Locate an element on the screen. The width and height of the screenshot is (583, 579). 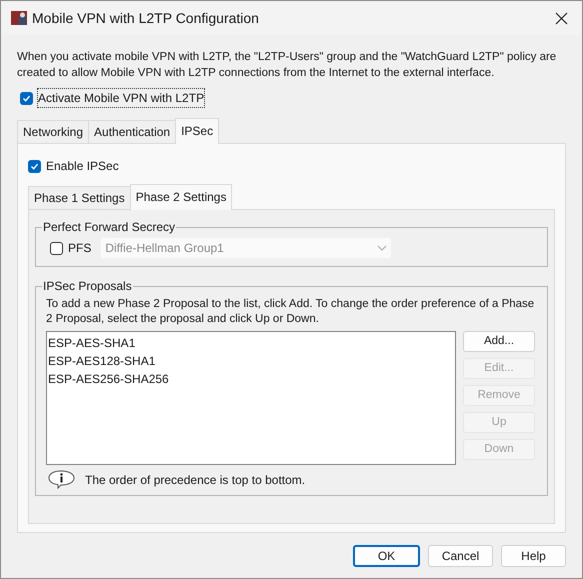
info-icon is located at coordinates (61, 479).